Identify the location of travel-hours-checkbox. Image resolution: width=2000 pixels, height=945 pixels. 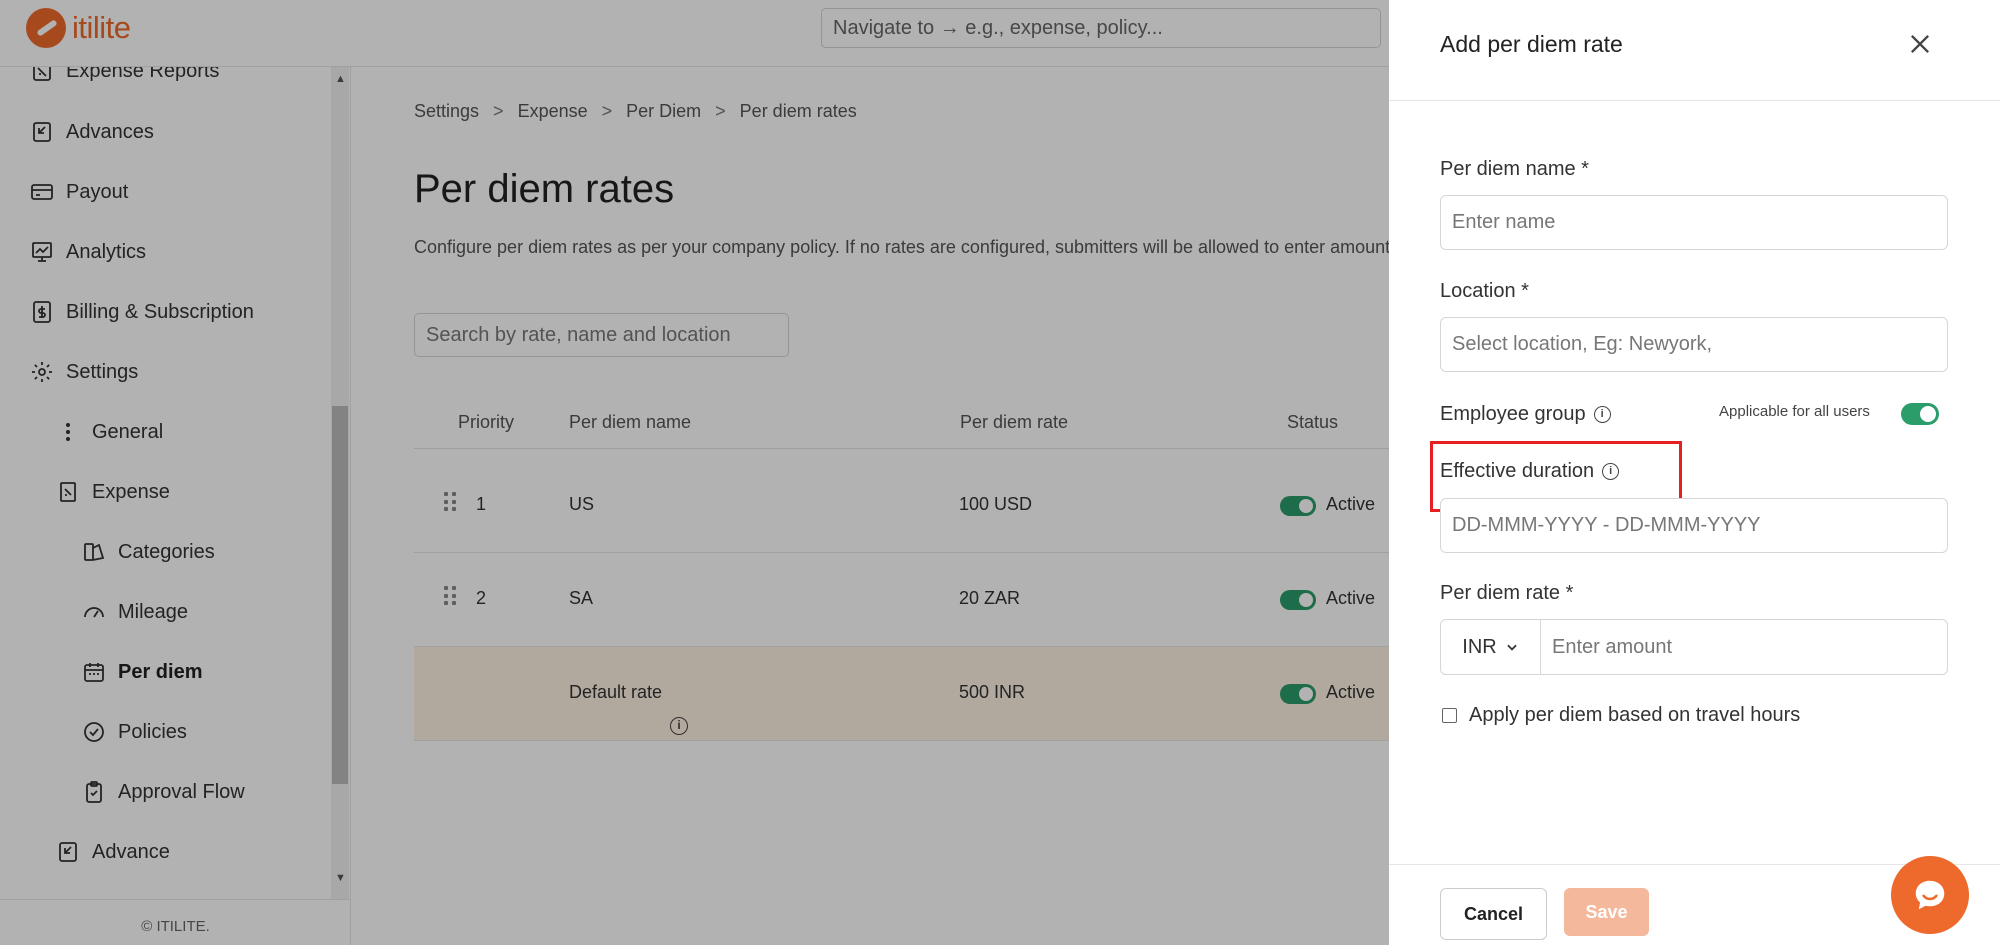
(1449, 715).